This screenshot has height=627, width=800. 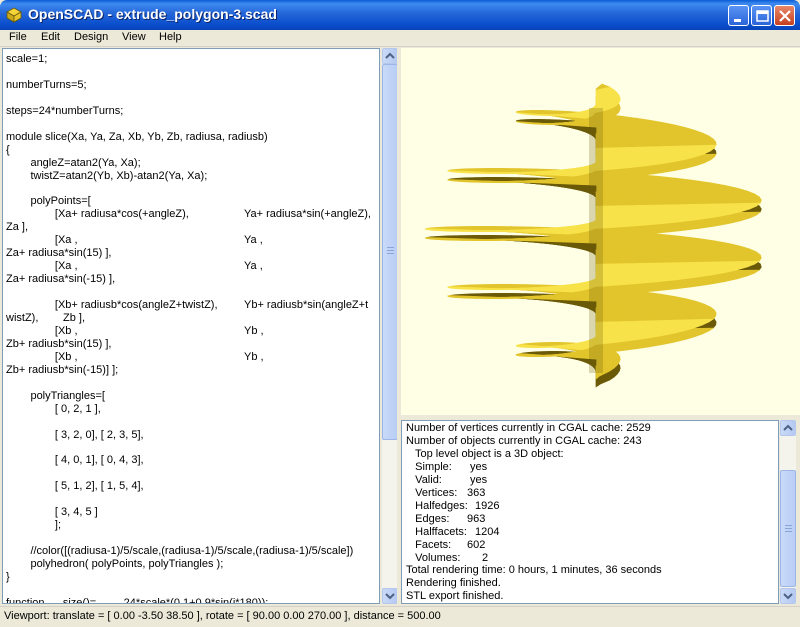 What do you see at coordinates (61, 279) in the screenshot?
I see `code-line: Za+ radiusa*sin(-15) ],` at bounding box center [61, 279].